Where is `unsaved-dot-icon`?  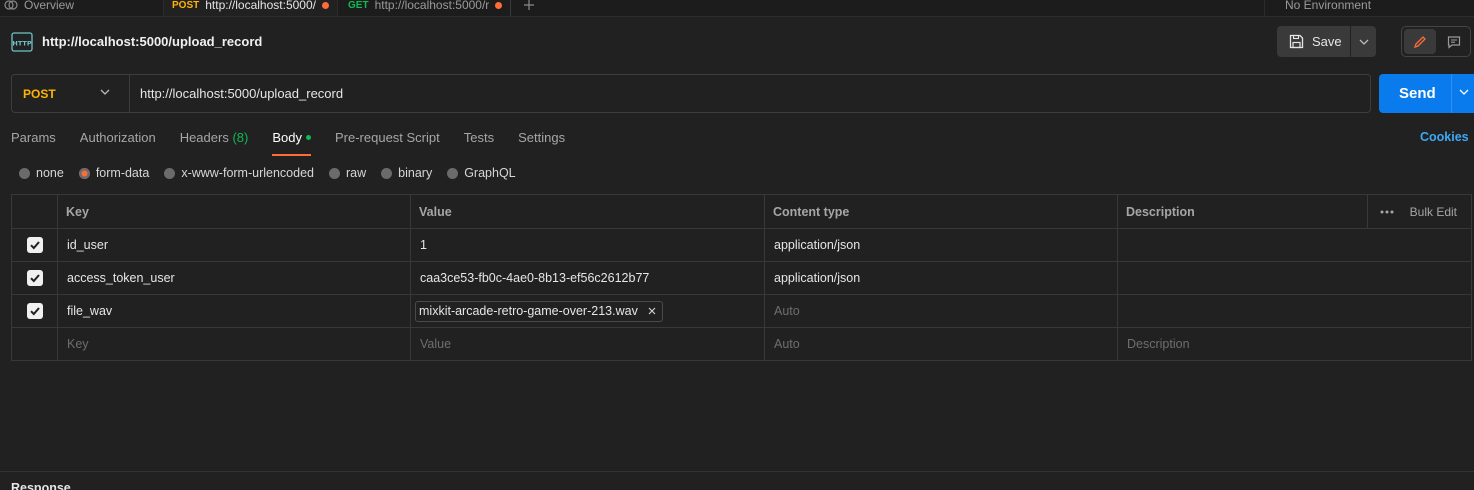
unsaved-dot-icon is located at coordinates (499, 5).